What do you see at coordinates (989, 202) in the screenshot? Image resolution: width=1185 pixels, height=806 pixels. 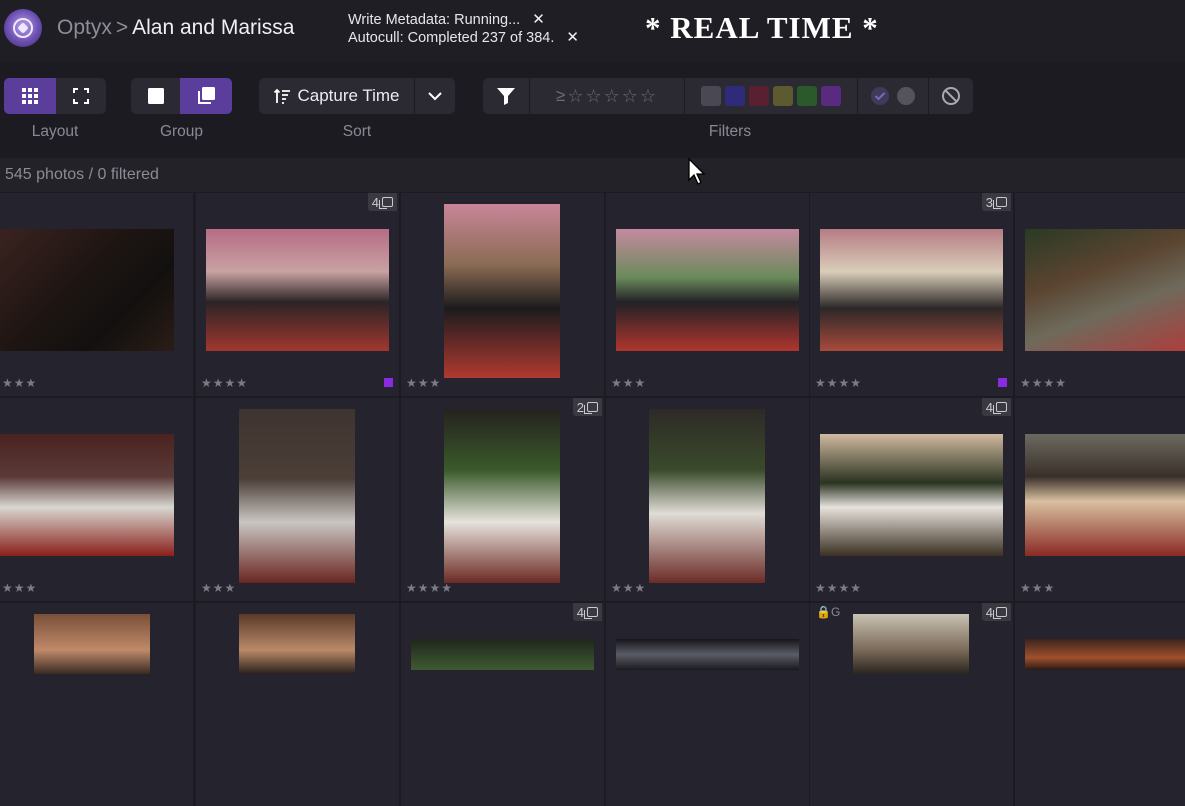 I see `stack-count: 3` at bounding box center [989, 202].